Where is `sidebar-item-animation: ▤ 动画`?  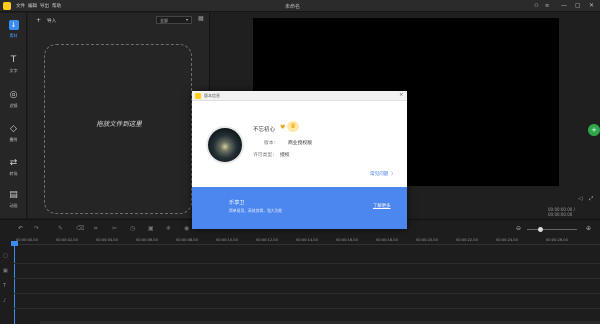 sidebar-item-animation: ▤ 动画 is located at coordinates (13, 200).